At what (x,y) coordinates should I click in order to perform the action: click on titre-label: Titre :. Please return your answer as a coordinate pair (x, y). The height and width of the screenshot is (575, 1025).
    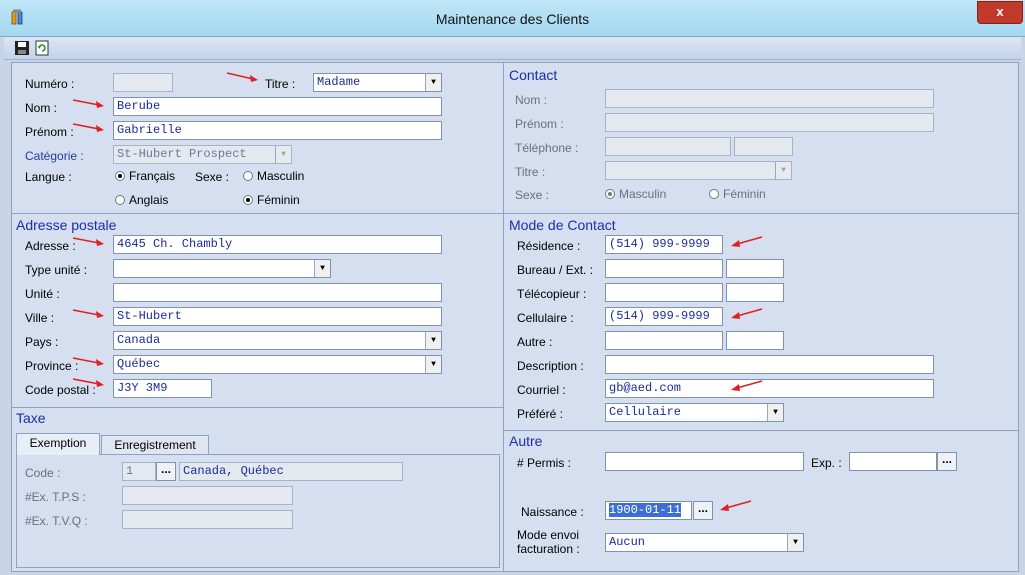
    Looking at the image, I should click on (280, 84).